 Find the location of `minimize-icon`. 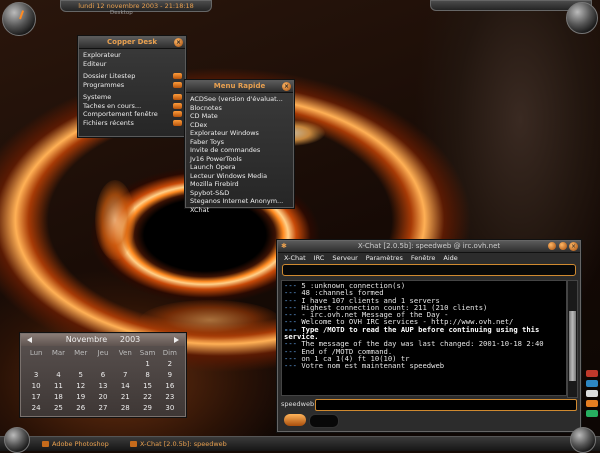

minimize-icon is located at coordinates (552, 246).